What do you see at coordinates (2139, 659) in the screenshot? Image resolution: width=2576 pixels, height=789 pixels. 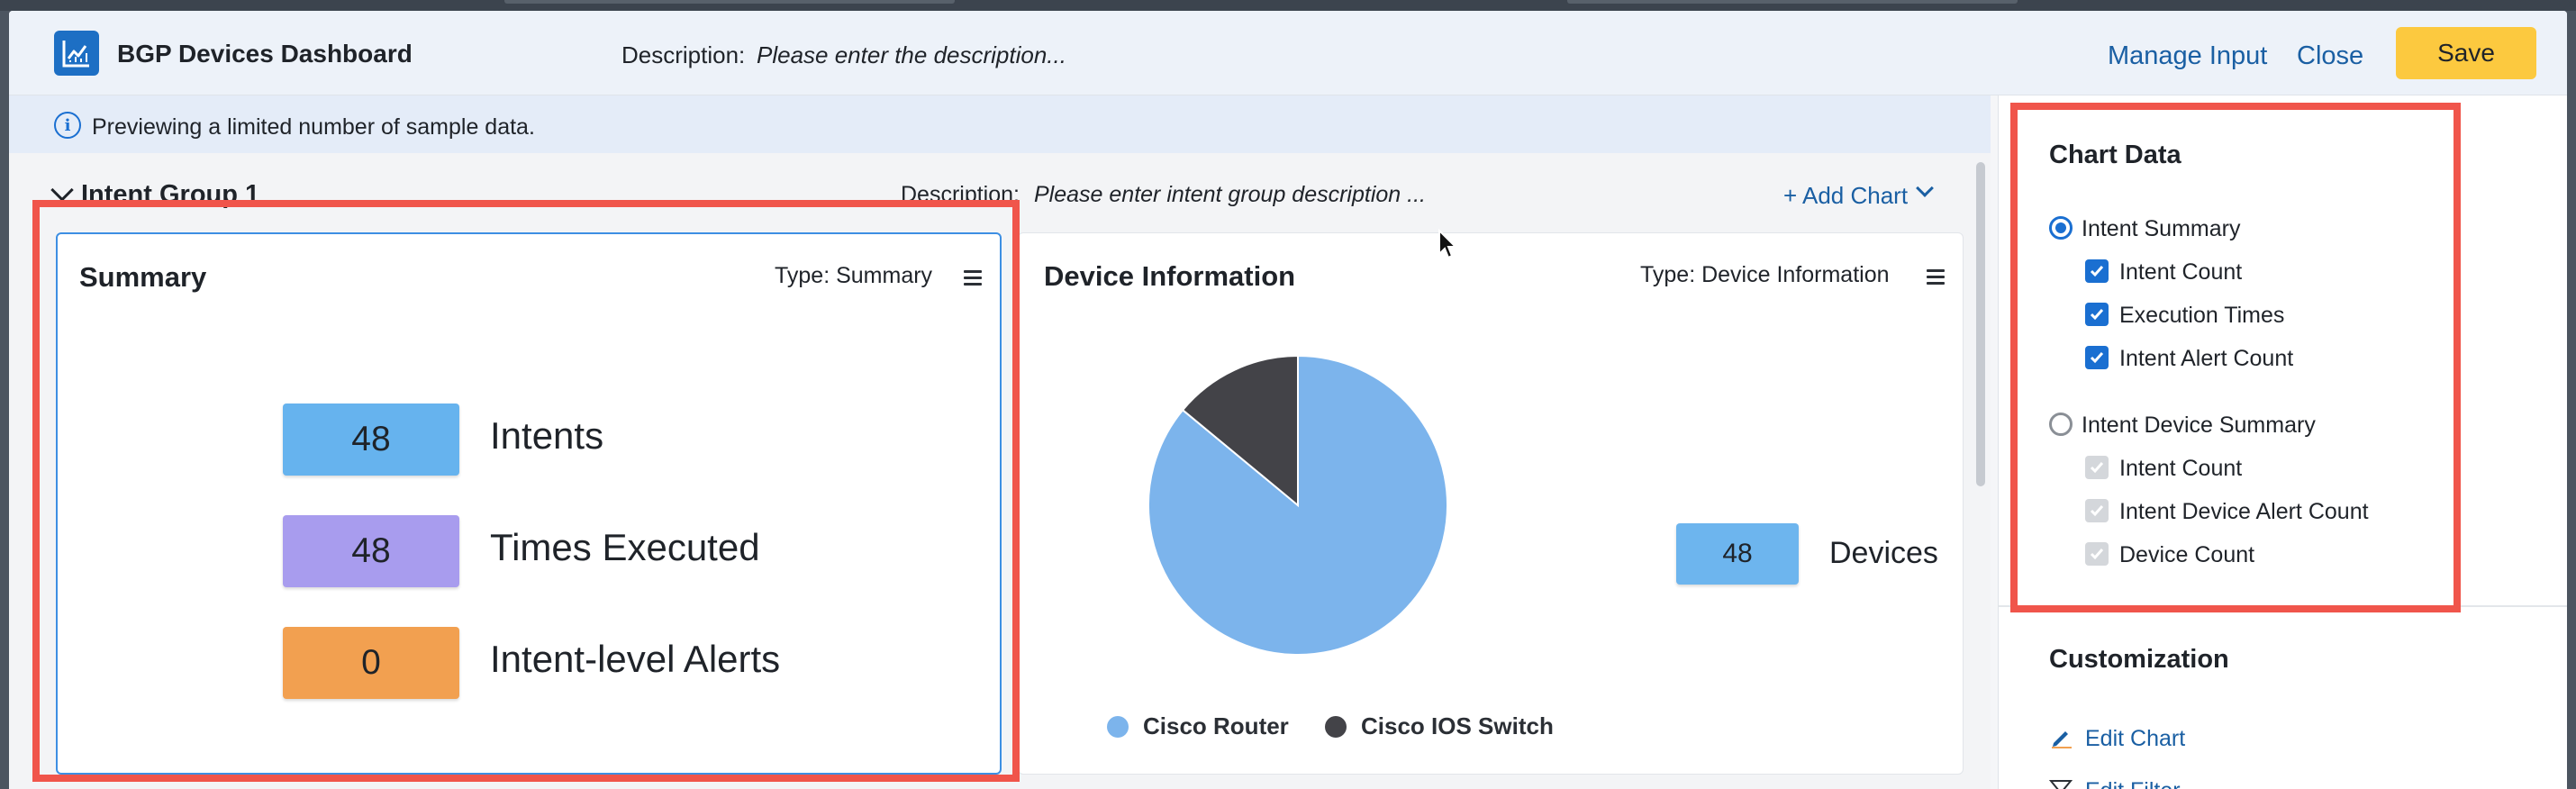 I see `customization-title: Customization` at bounding box center [2139, 659].